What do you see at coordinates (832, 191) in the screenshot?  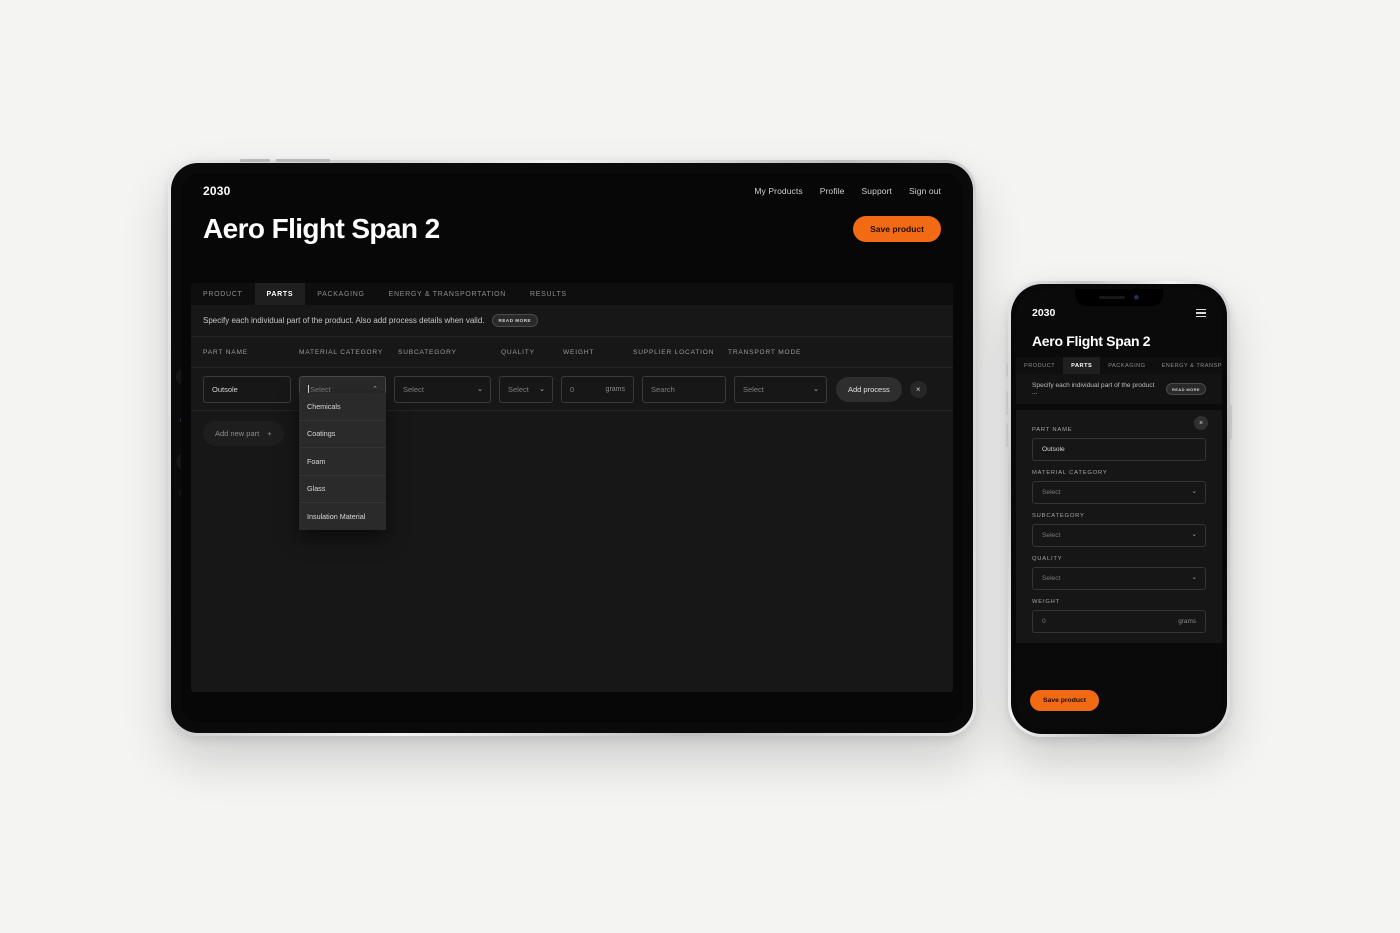 I see `nav-profile: Profile` at bounding box center [832, 191].